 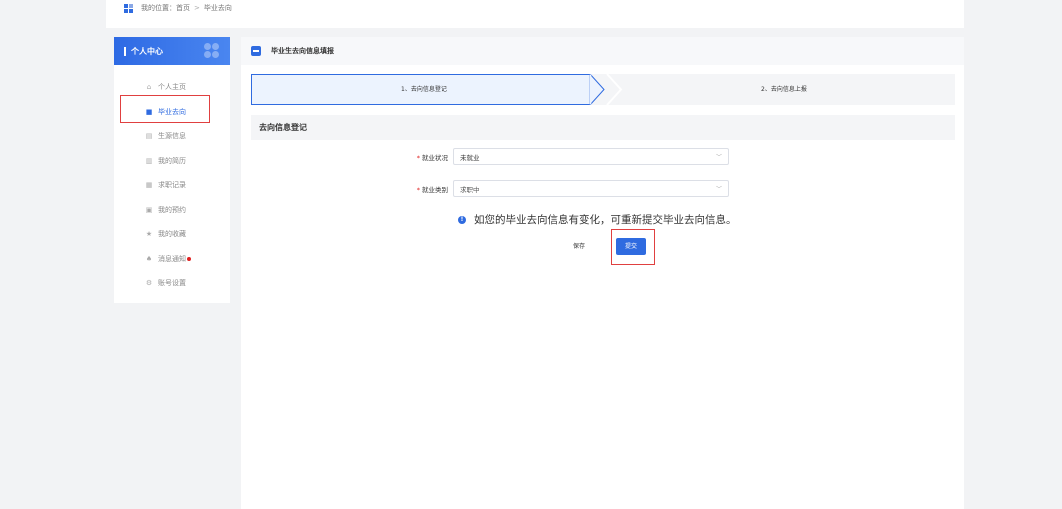 I want to click on employment-type-label: * 就业类别, so click(x=432, y=189).